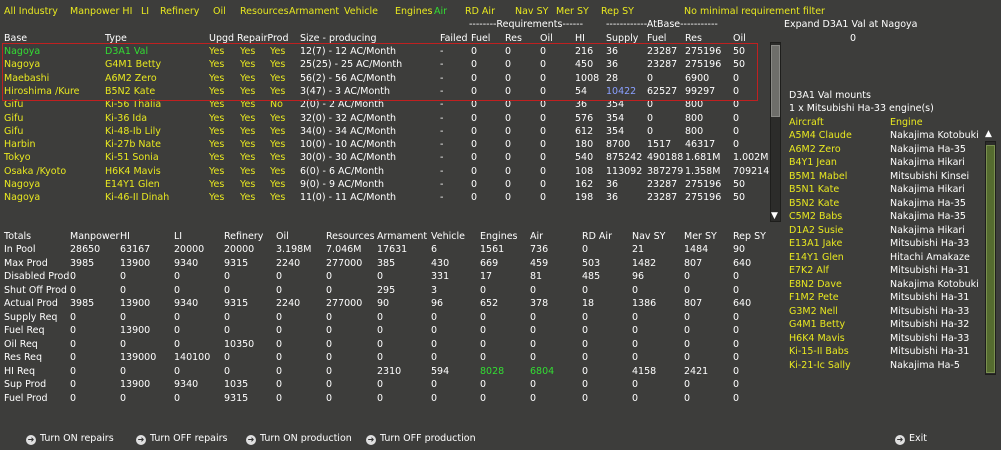  Describe the element at coordinates (531, 11) in the screenshot. I see `filter-tab: Nav SY` at that location.